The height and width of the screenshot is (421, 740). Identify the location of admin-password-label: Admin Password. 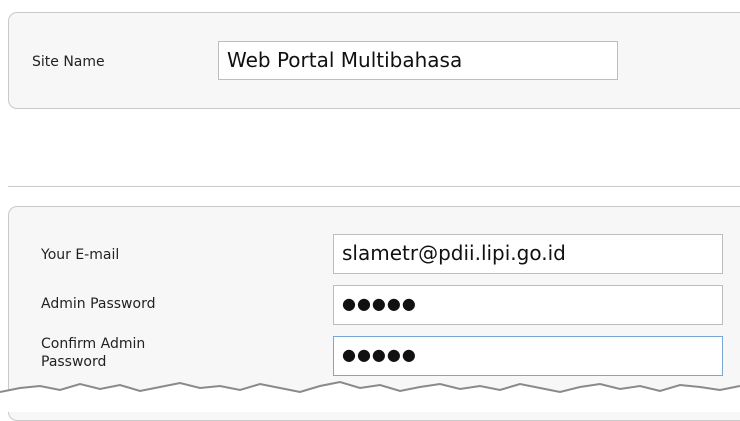
(98, 304).